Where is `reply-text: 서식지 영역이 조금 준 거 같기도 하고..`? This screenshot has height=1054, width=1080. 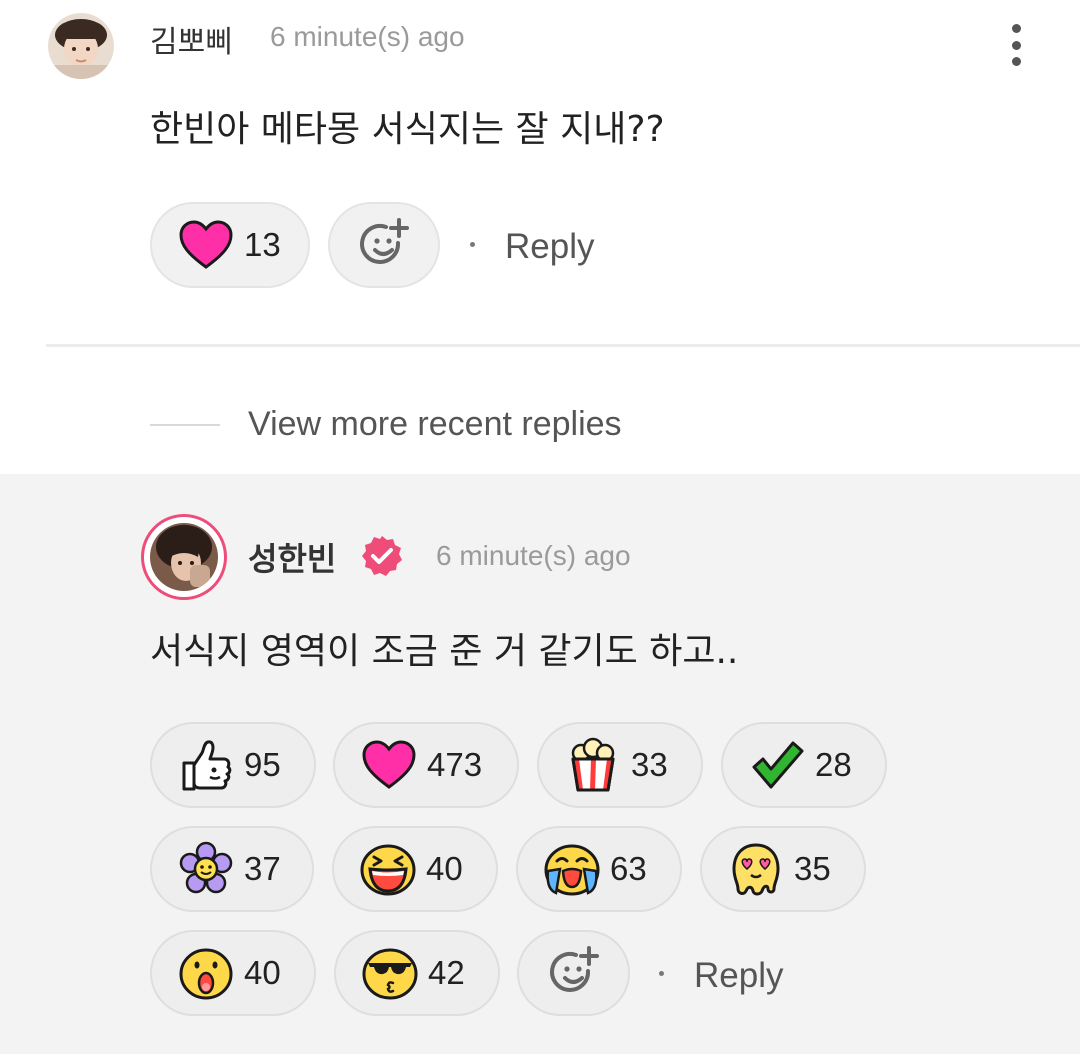
reply-text: 서식지 영역이 조금 준 거 같기도 하고.. is located at coordinates (444, 651).